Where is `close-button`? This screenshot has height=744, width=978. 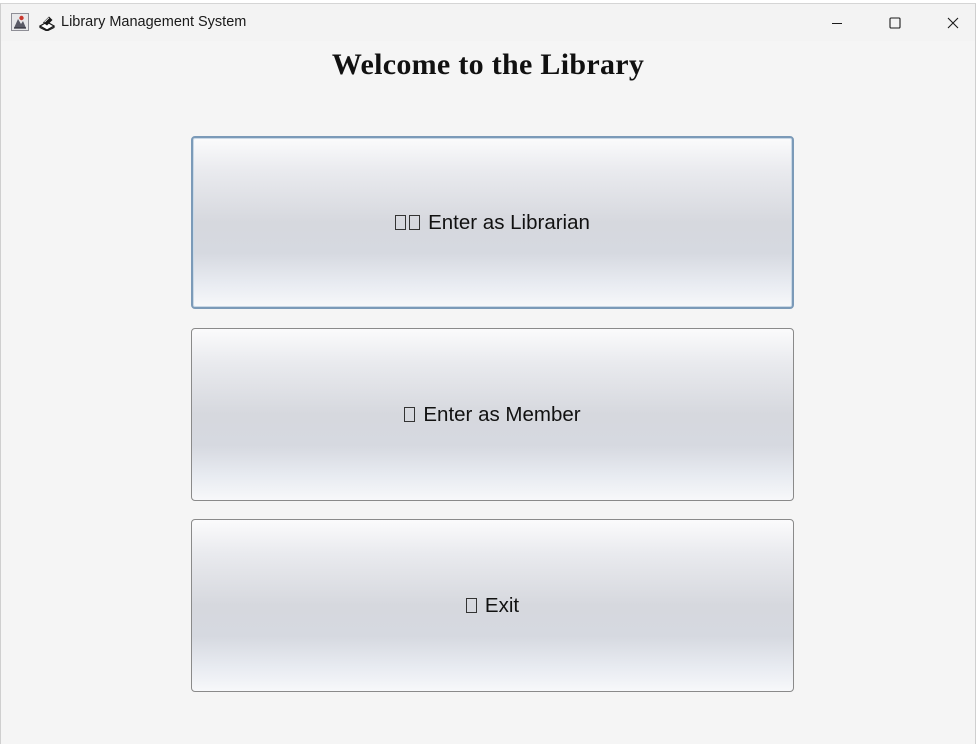
close-button is located at coordinates (953, 22).